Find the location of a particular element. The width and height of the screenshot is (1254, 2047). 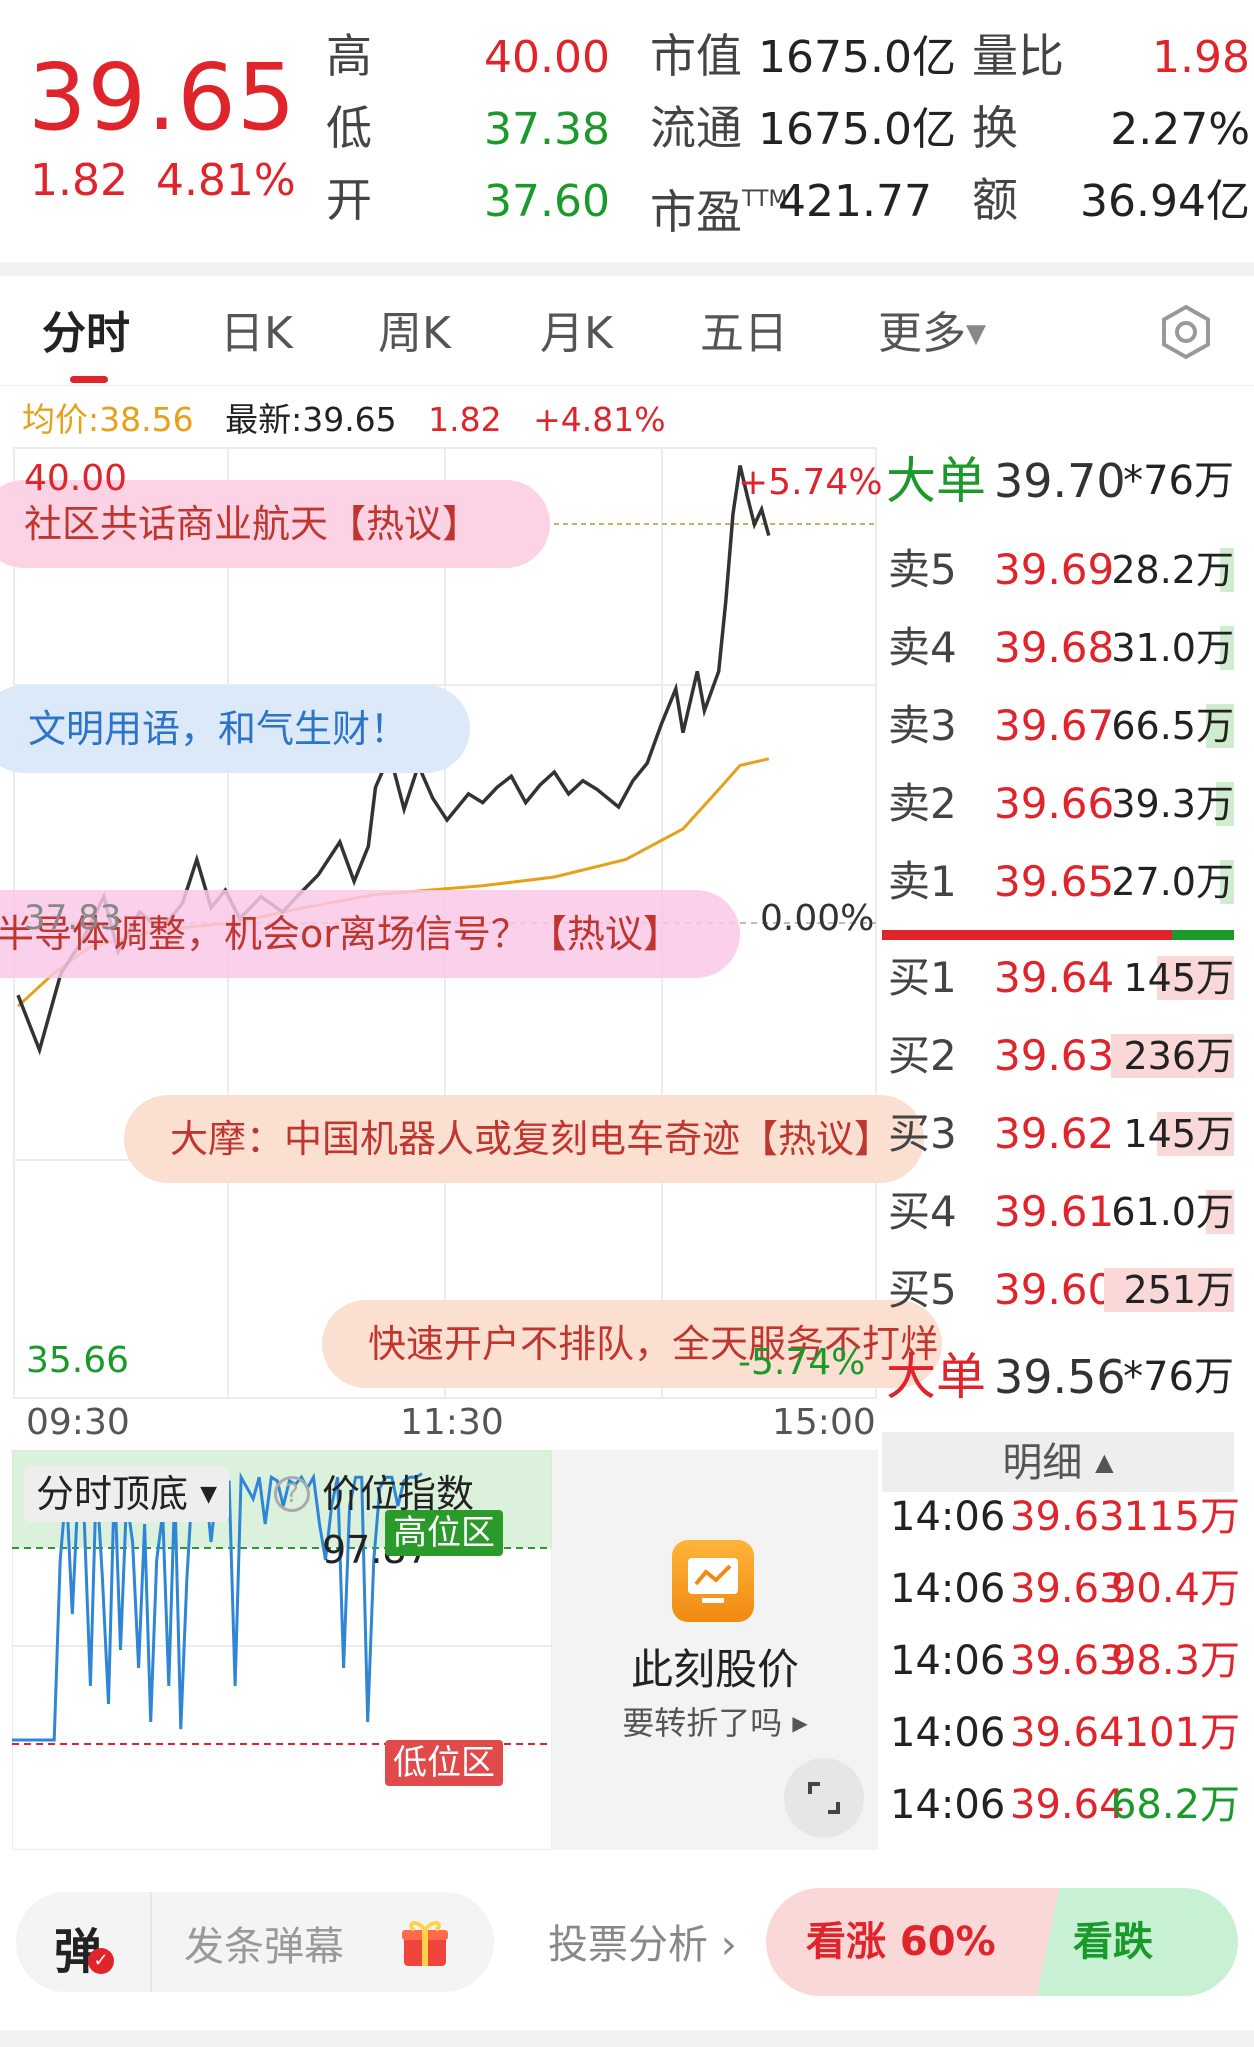

level-label: 卖5 is located at coordinates (922, 569).